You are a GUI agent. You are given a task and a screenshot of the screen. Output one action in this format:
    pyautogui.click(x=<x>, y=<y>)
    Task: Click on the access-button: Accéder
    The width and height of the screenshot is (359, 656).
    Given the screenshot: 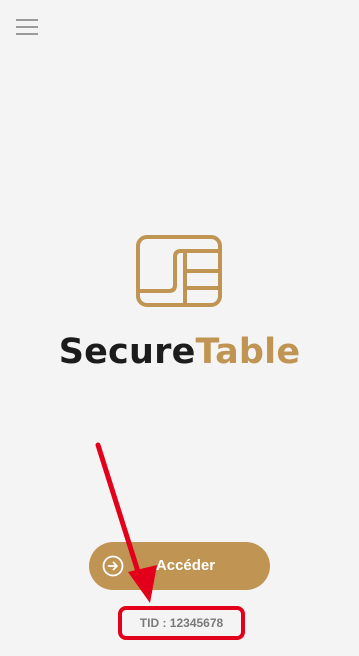 What is the action you would take?
    pyautogui.click(x=179, y=566)
    